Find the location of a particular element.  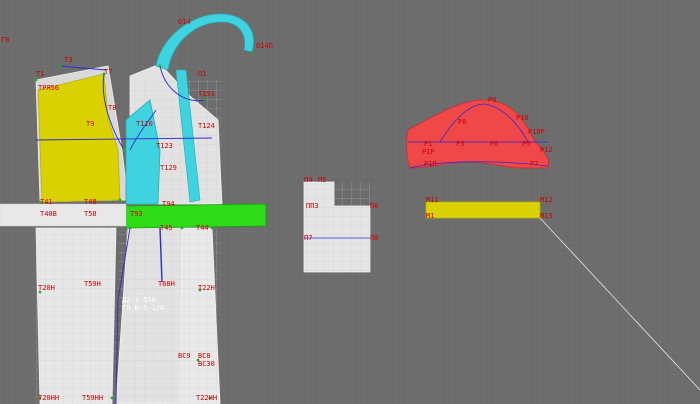

label-t59n: Т59Н is located at coordinates (92, 284).